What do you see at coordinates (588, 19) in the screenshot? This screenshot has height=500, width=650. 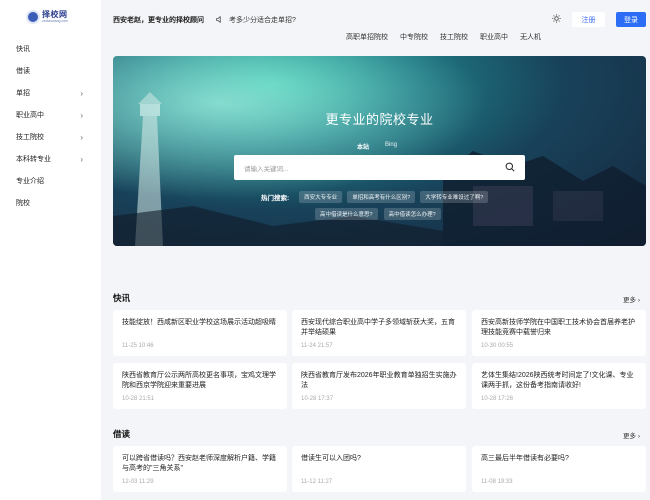 I see `register-button: 注册` at bounding box center [588, 19].